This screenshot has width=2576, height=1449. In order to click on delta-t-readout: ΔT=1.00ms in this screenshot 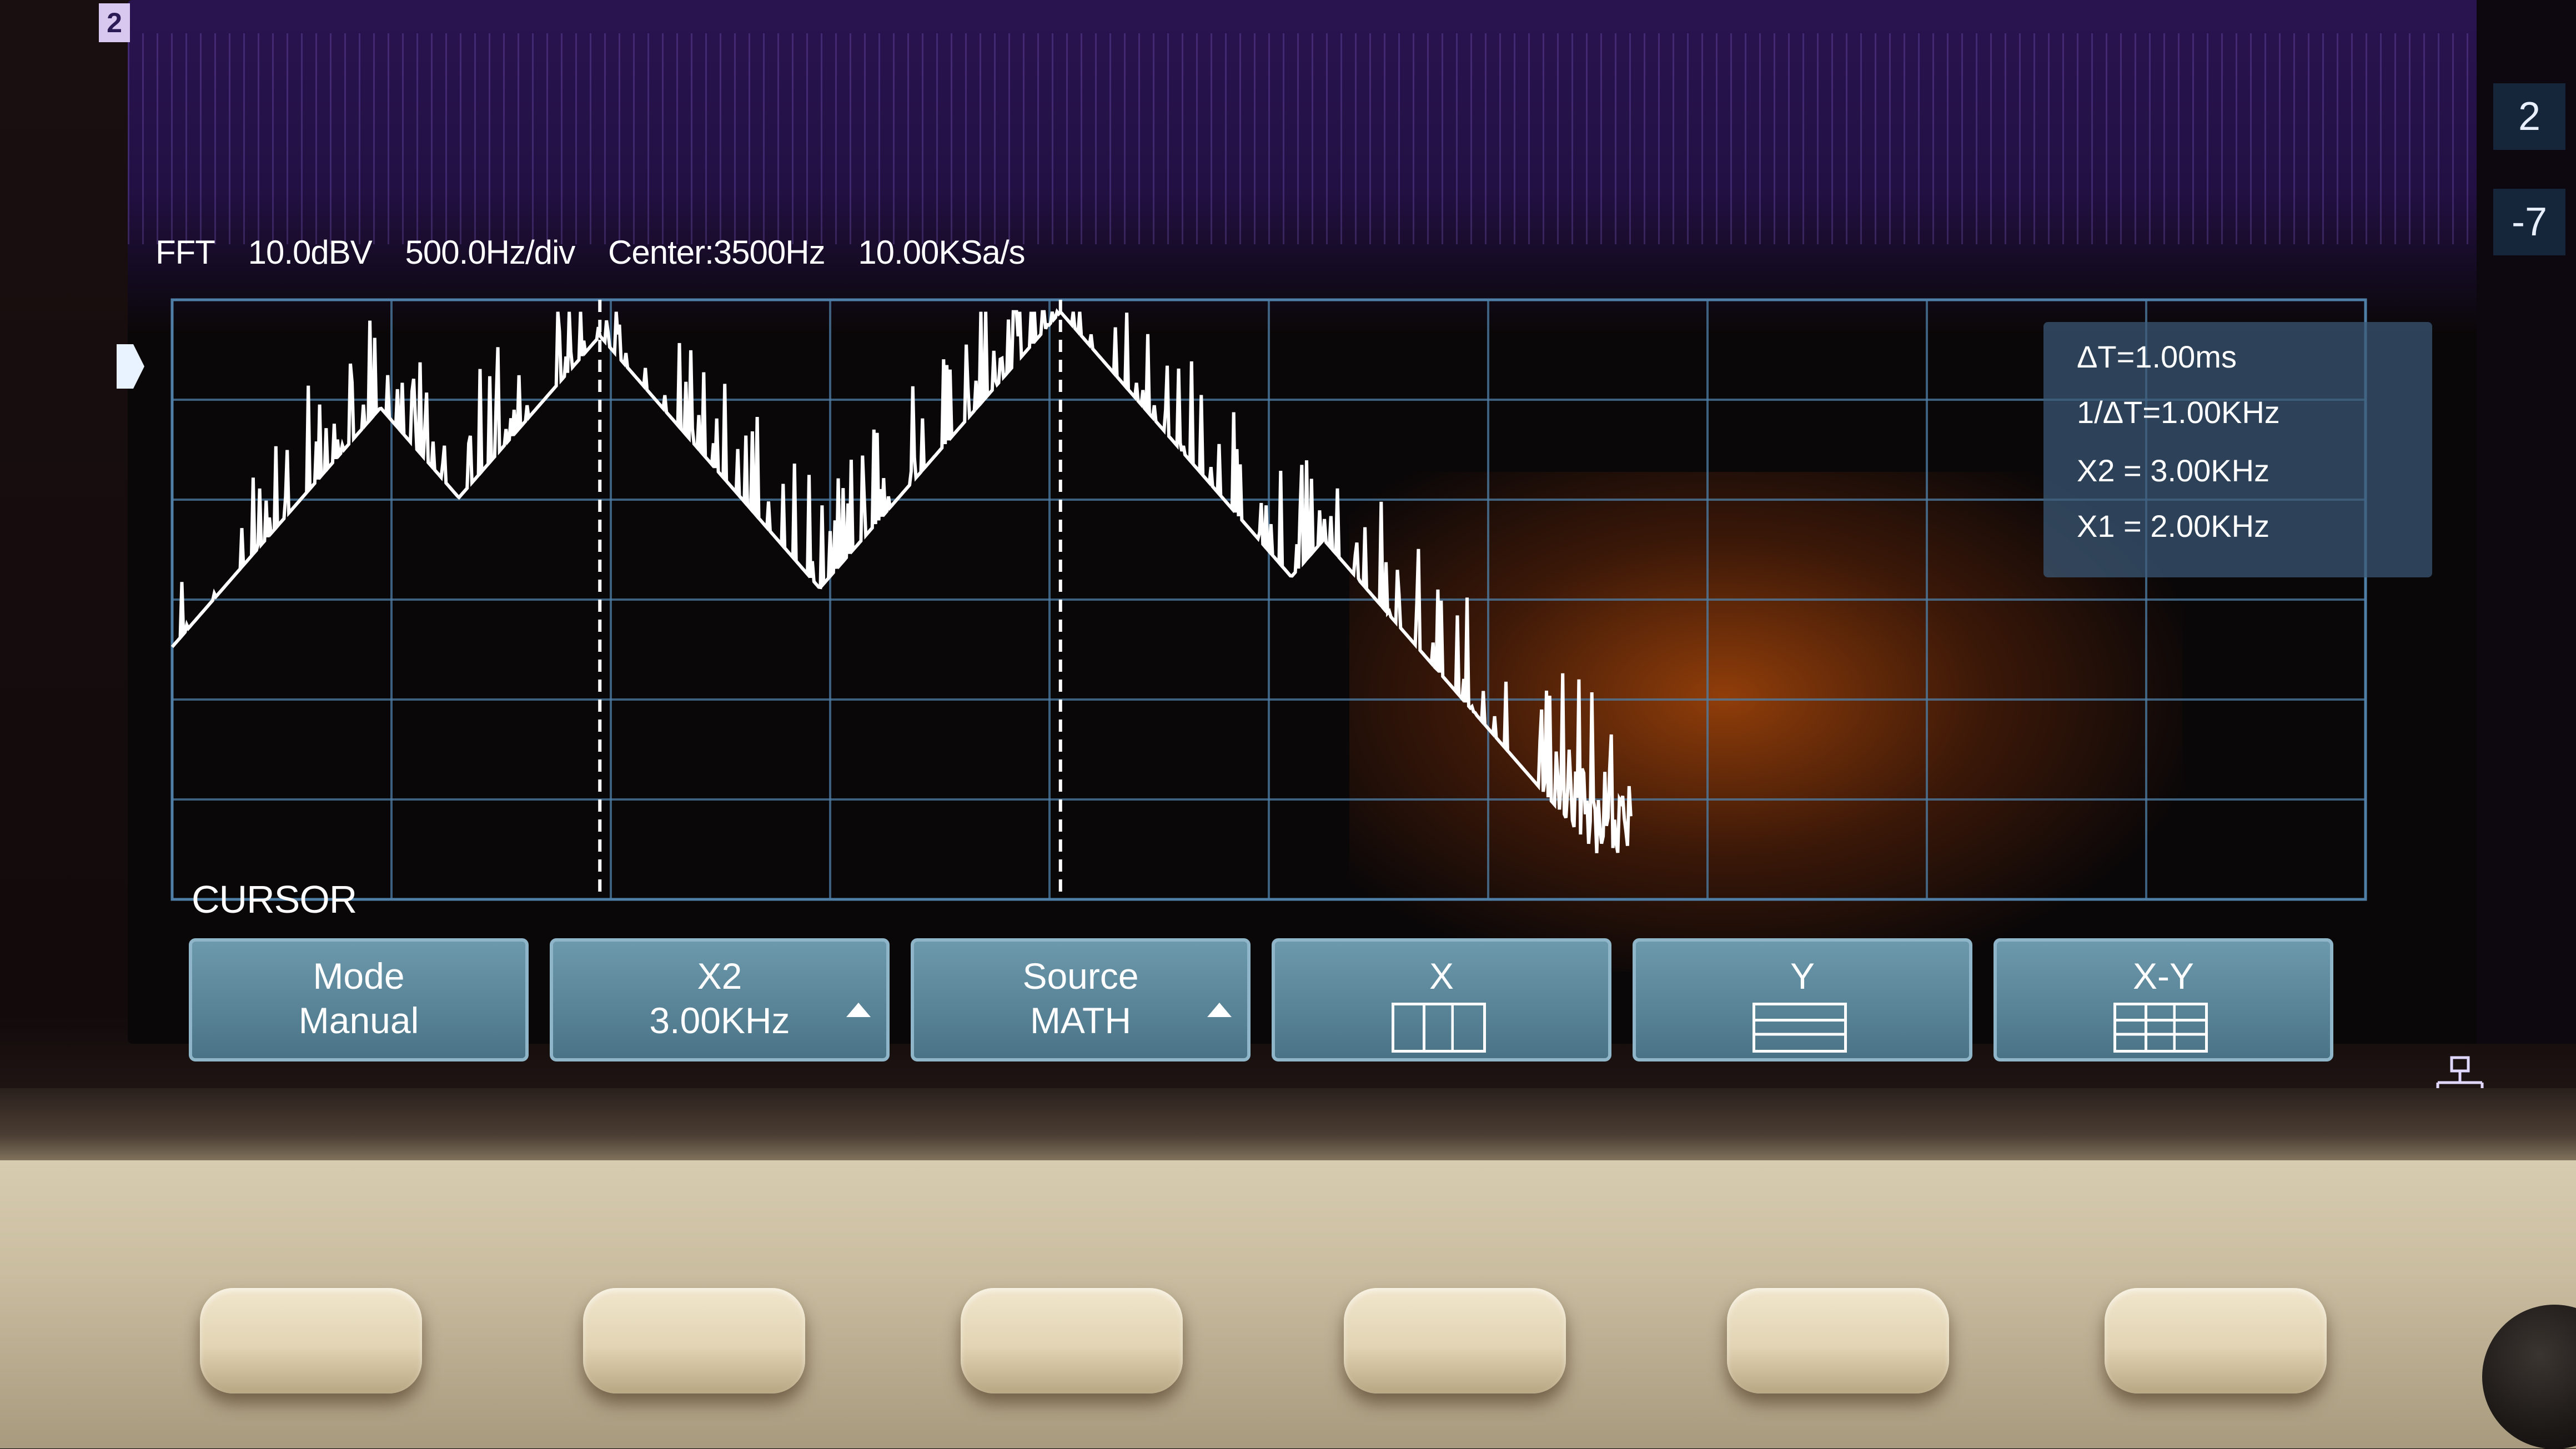, I will do `click(2157, 357)`.